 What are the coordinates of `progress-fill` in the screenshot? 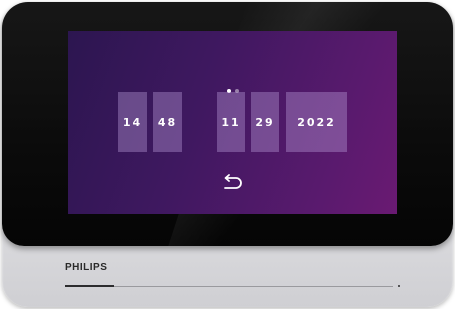 It's located at (89, 286).